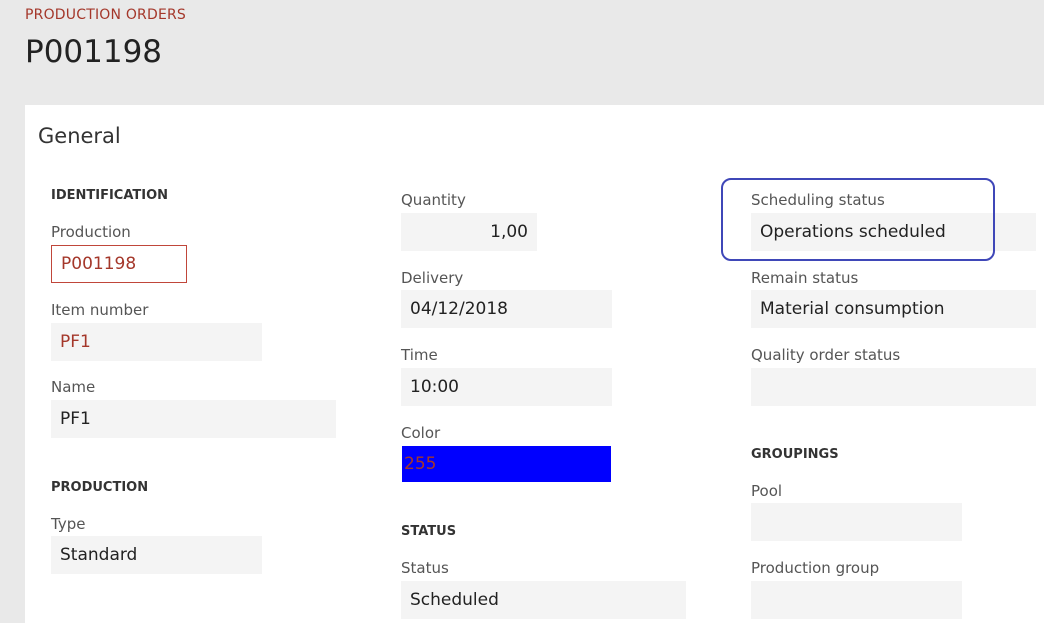  What do you see at coordinates (805, 278) in the screenshot?
I see `remain-status-label: Remain status` at bounding box center [805, 278].